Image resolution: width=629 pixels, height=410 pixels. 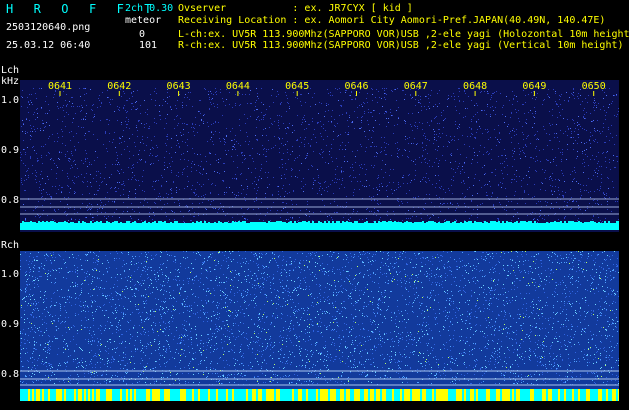 I want to click on lch-meteor-count: 0, so click(x=142, y=34).